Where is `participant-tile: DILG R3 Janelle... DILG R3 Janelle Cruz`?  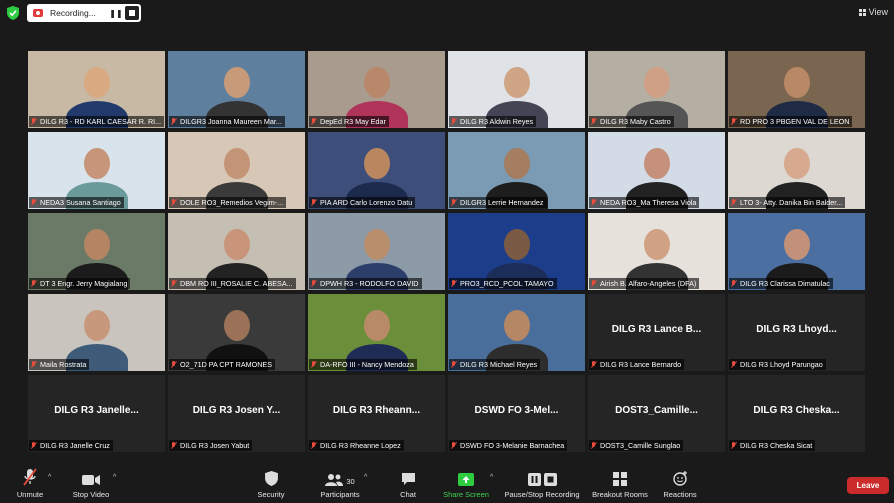 participant-tile: DILG R3 Janelle... DILG R3 Janelle Cruz is located at coordinates (96, 413).